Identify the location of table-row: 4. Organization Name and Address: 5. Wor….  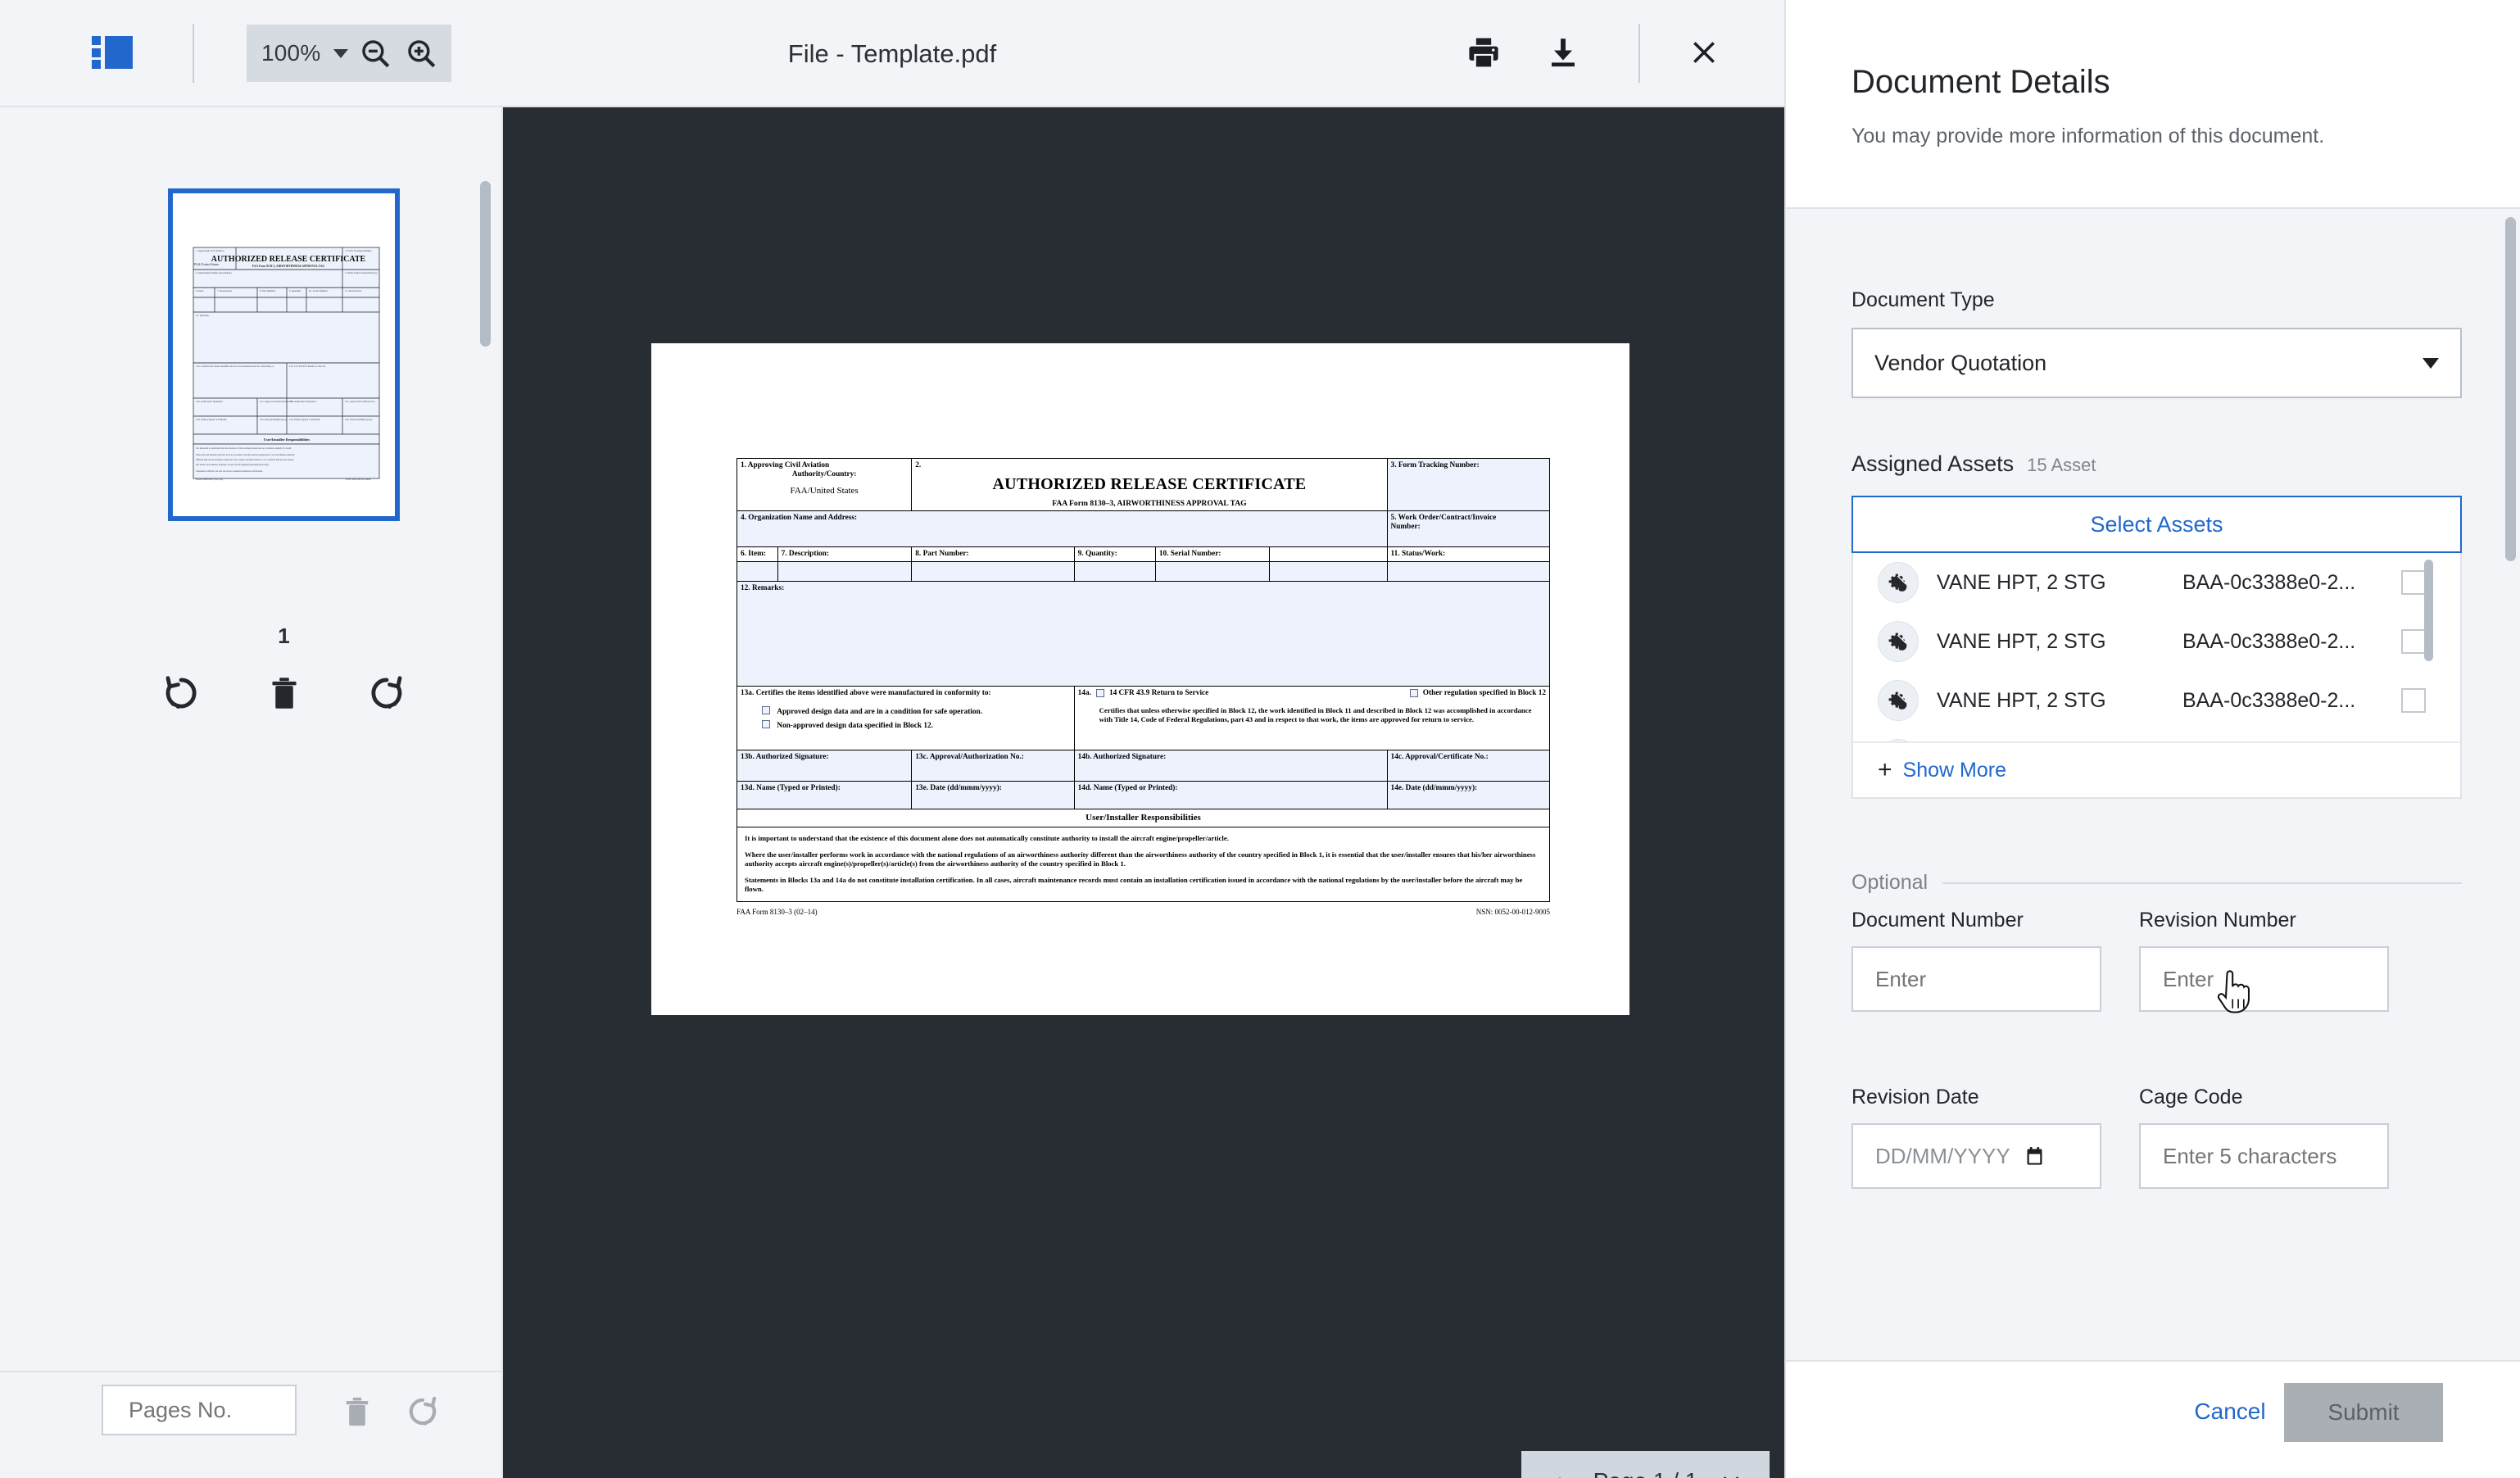
(1144, 528).